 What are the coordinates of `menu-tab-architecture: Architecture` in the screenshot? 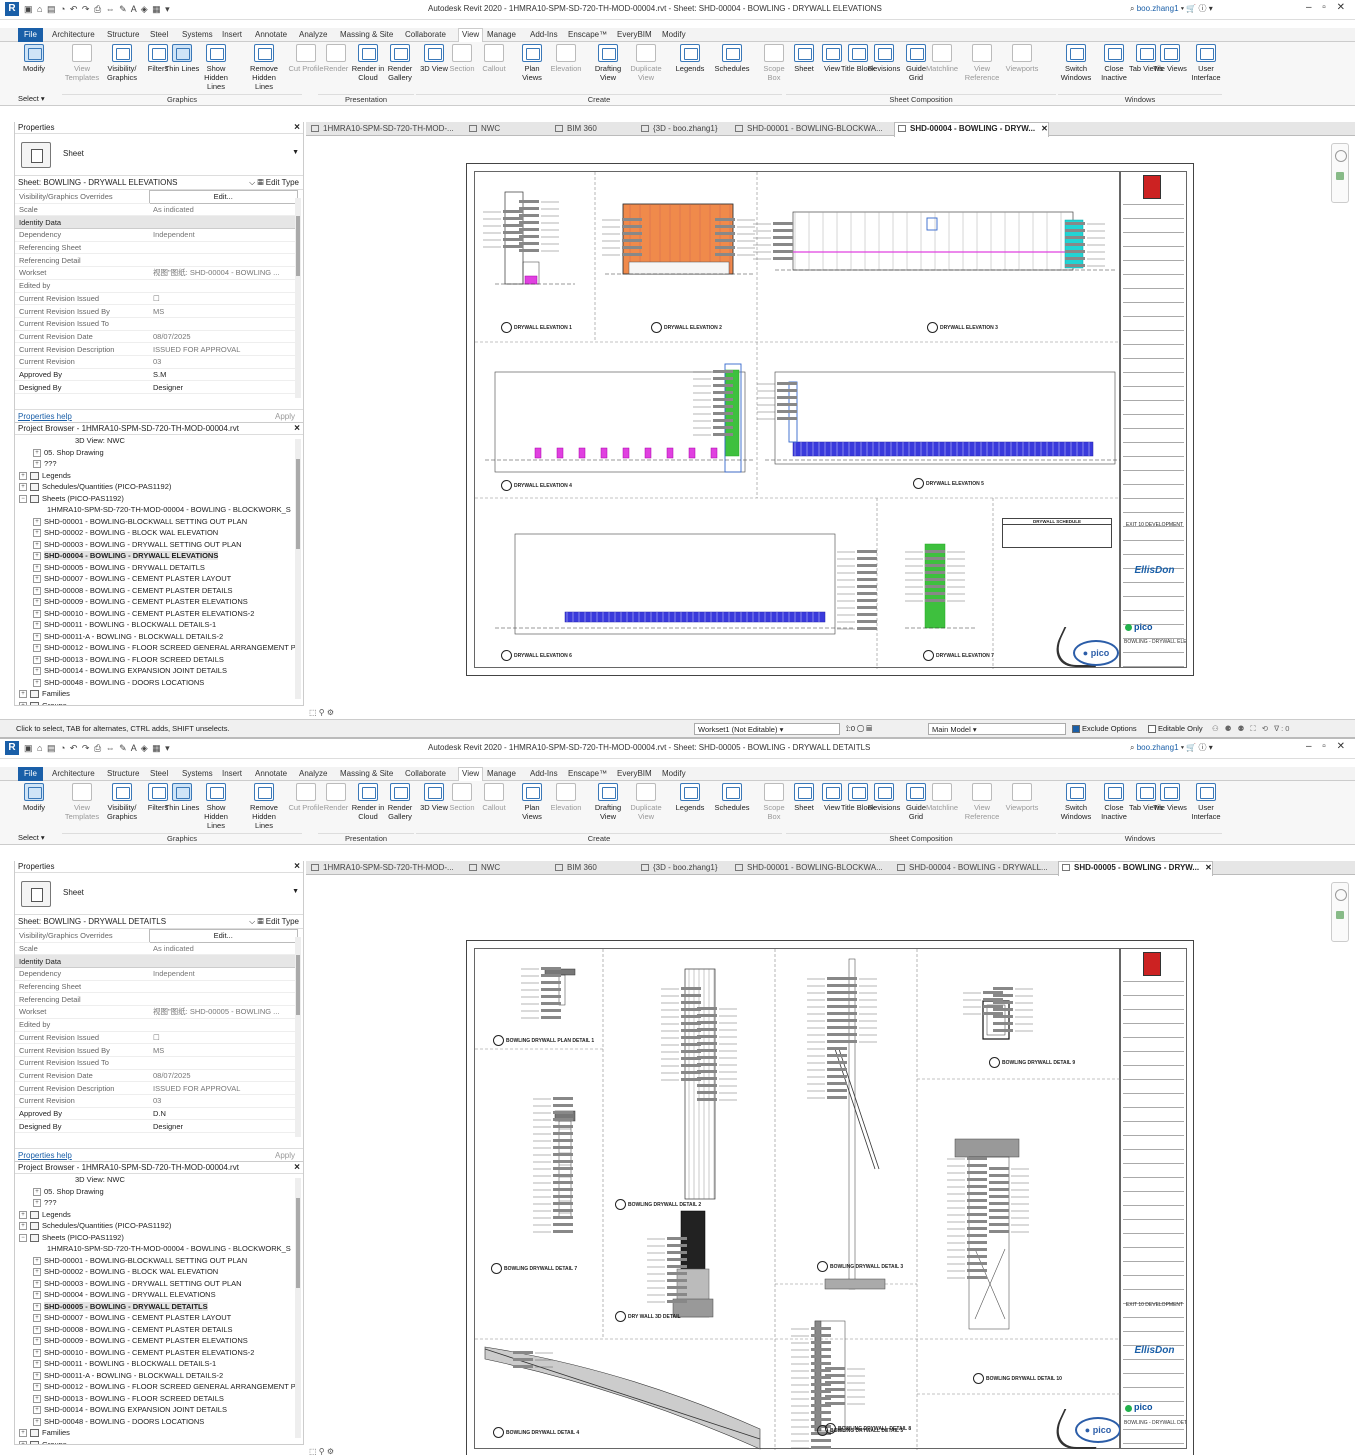 It's located at (73, 35).